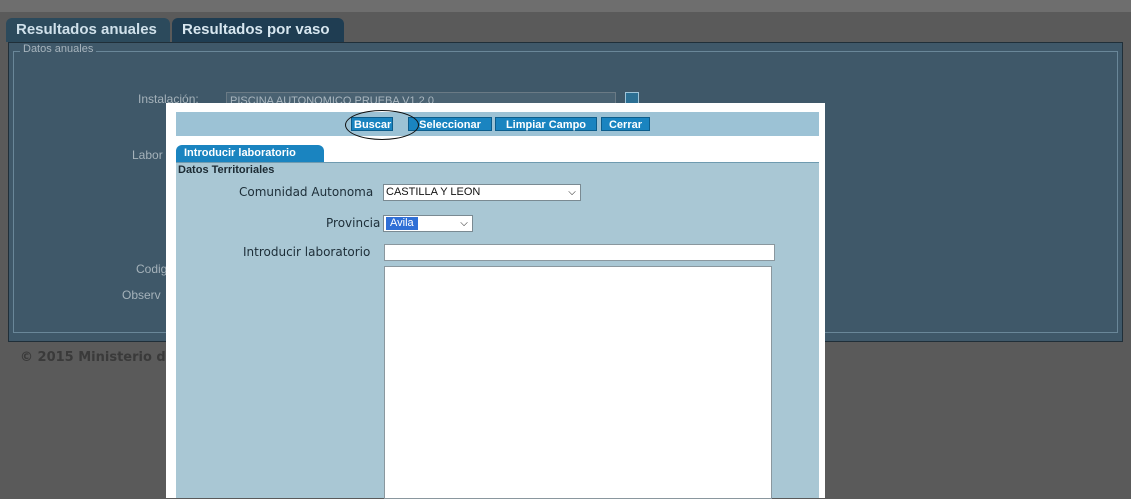 This screenshot has width=1131, height=499. Describe the element at coordinates (372, 124) in the screenshot. I see `buscar-button: Buscar` at that location.